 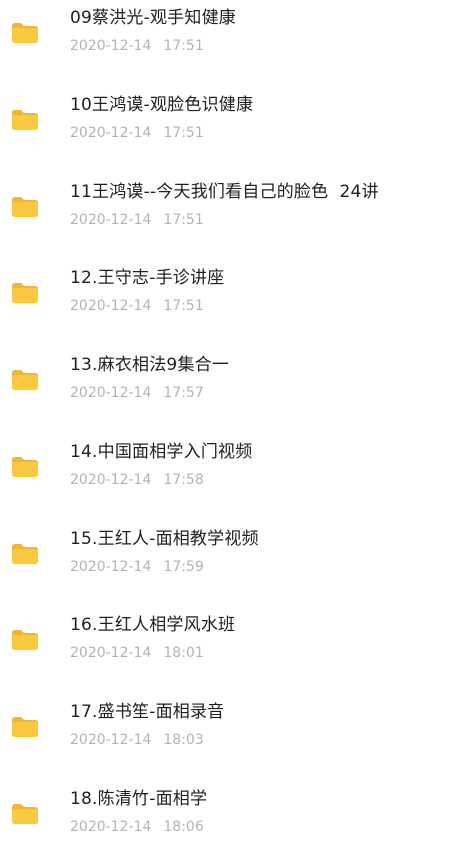 I want to click on folder-meta: 2020-12-14 18:03, so click(x=137, y=740).